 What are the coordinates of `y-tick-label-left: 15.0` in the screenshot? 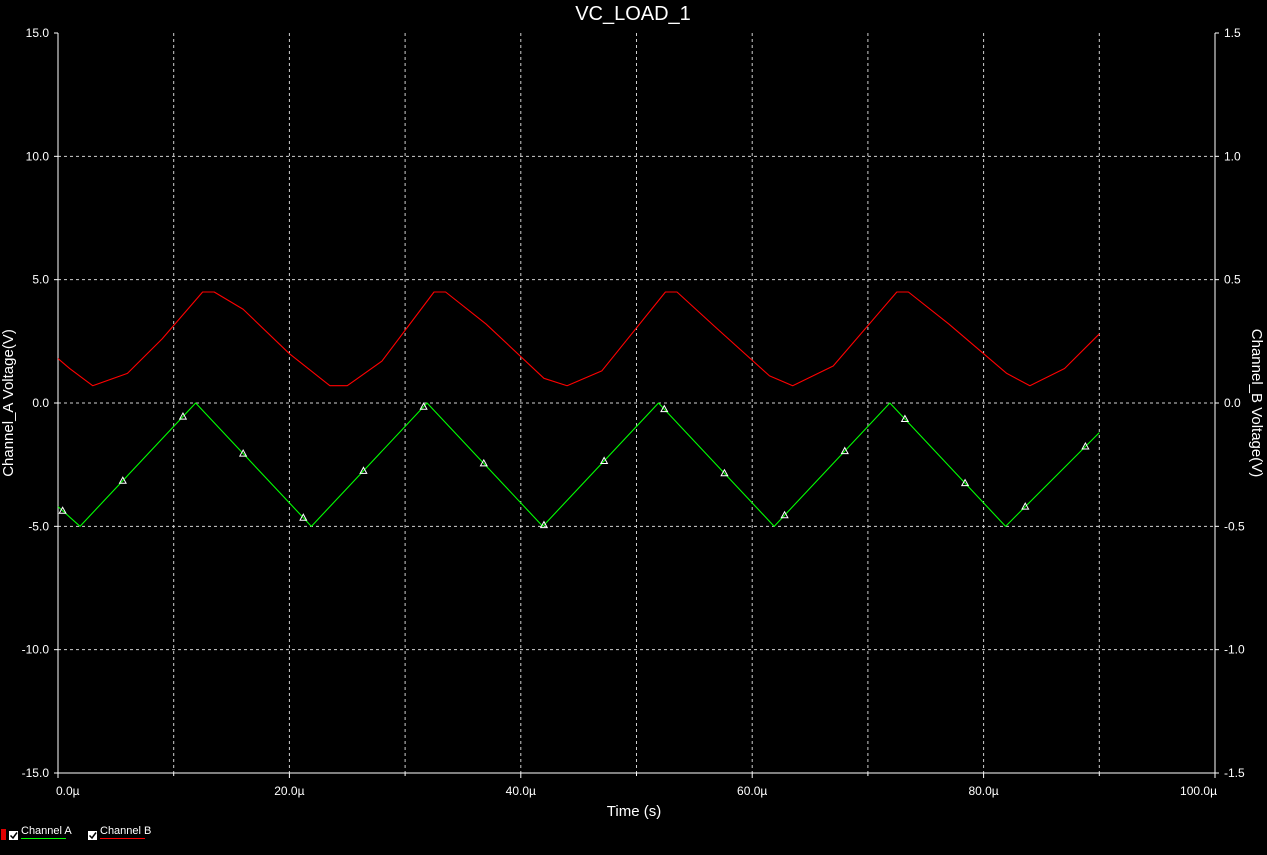 It's located at (38, 33).